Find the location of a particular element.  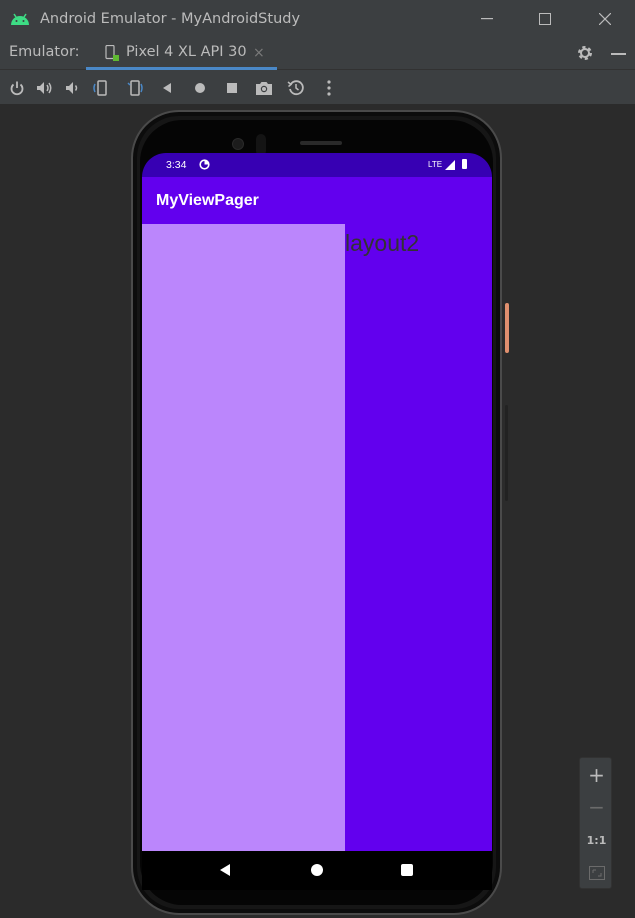

overview-icon is located at coordinates (232, 88).